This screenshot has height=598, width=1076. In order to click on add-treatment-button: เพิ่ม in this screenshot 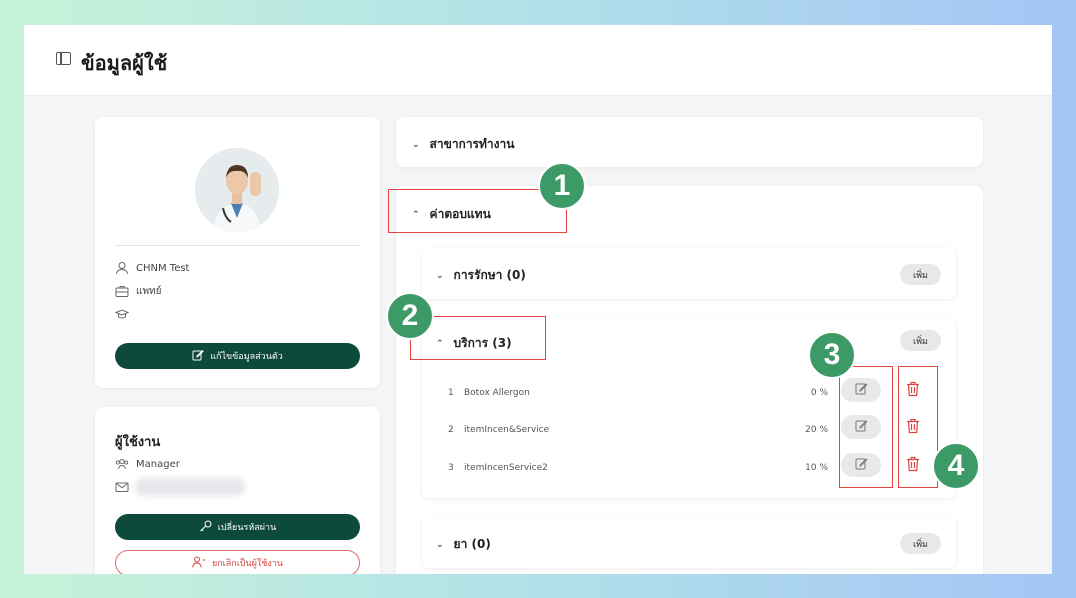, I will do `click(920, 274)`.